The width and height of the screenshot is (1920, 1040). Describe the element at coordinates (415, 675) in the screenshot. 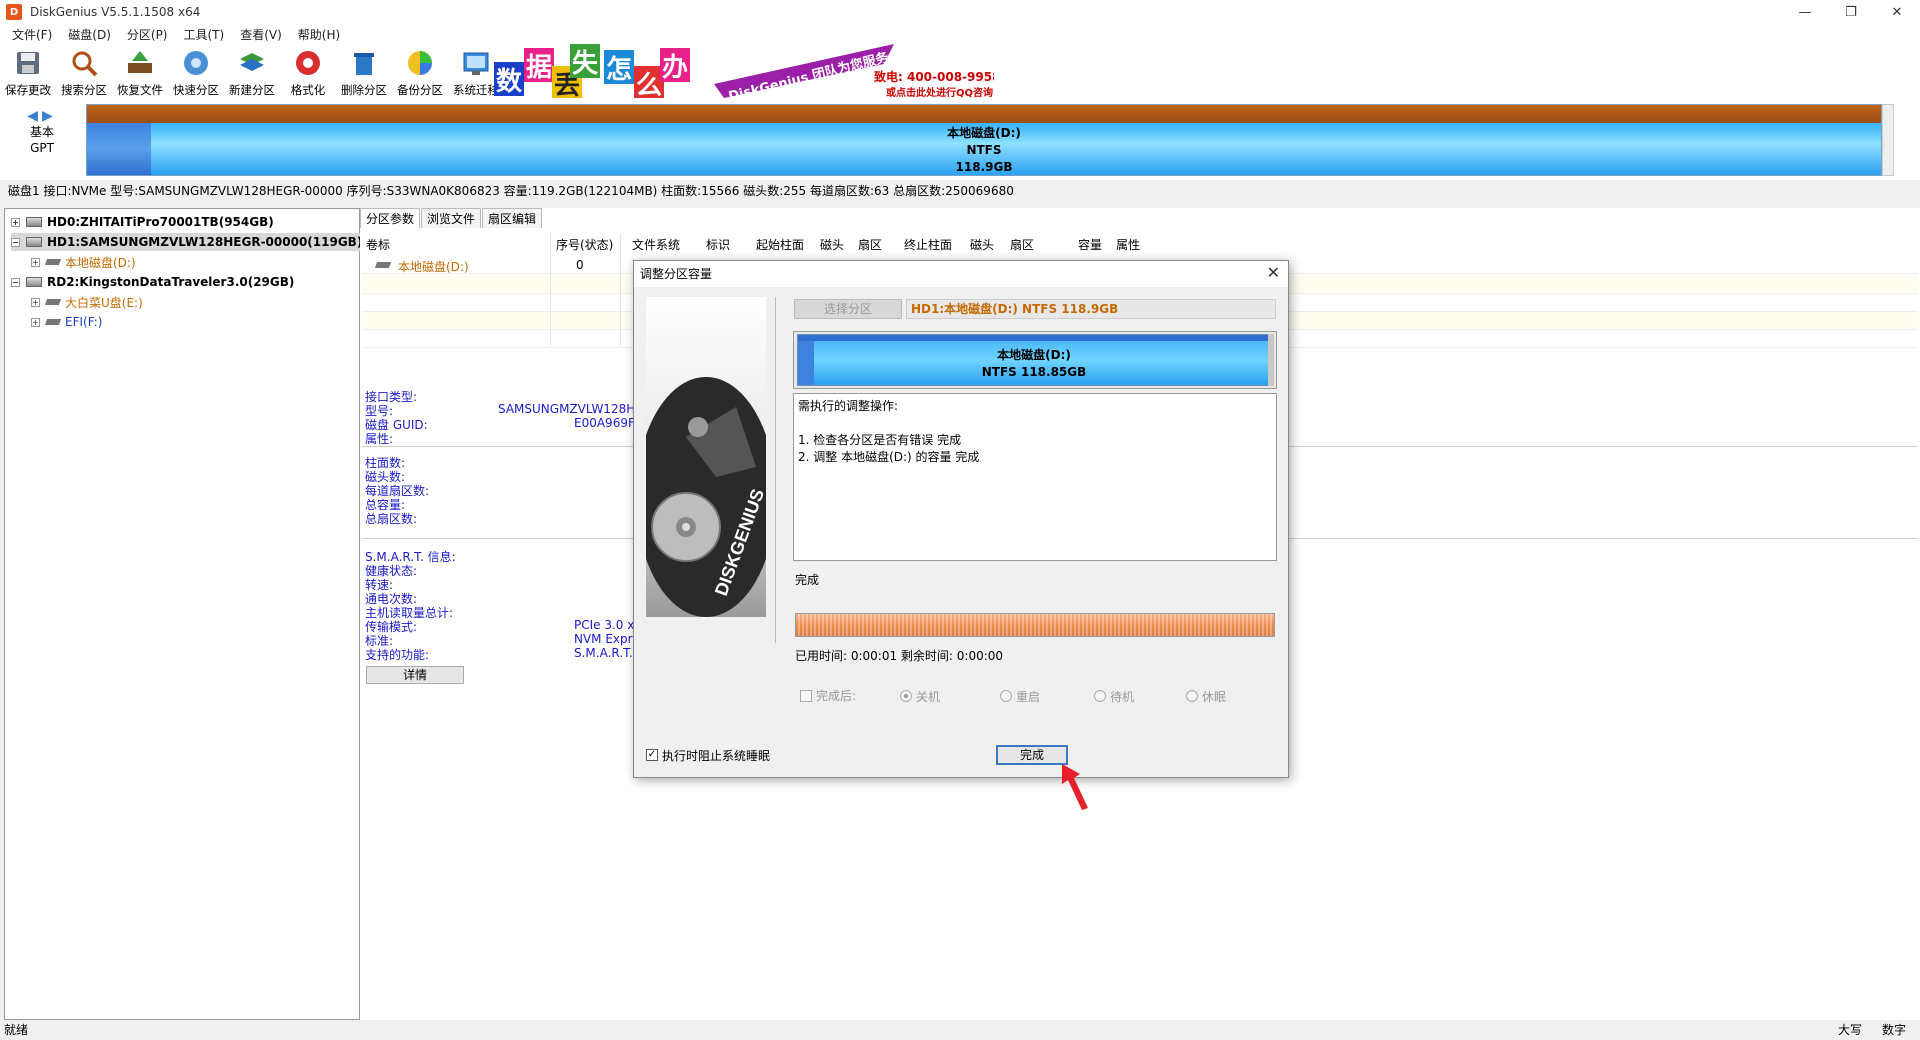

I see `details-button: 详情` at that location.